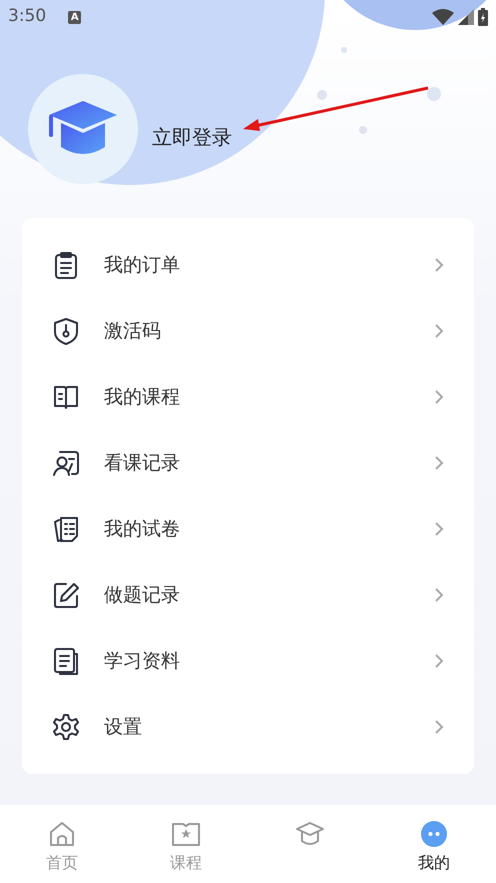  I want to click on menu-item: 学习资料, so click(248, 661).